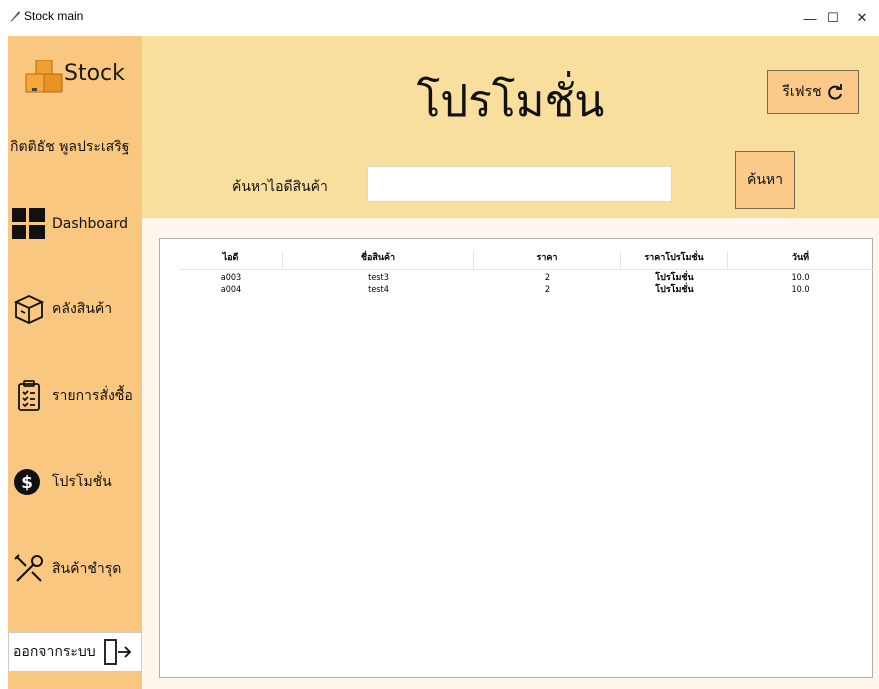 The image size is (879, 689). I want to click on nav-promotion-label: โปรโมชั่น, so click(82, 482).